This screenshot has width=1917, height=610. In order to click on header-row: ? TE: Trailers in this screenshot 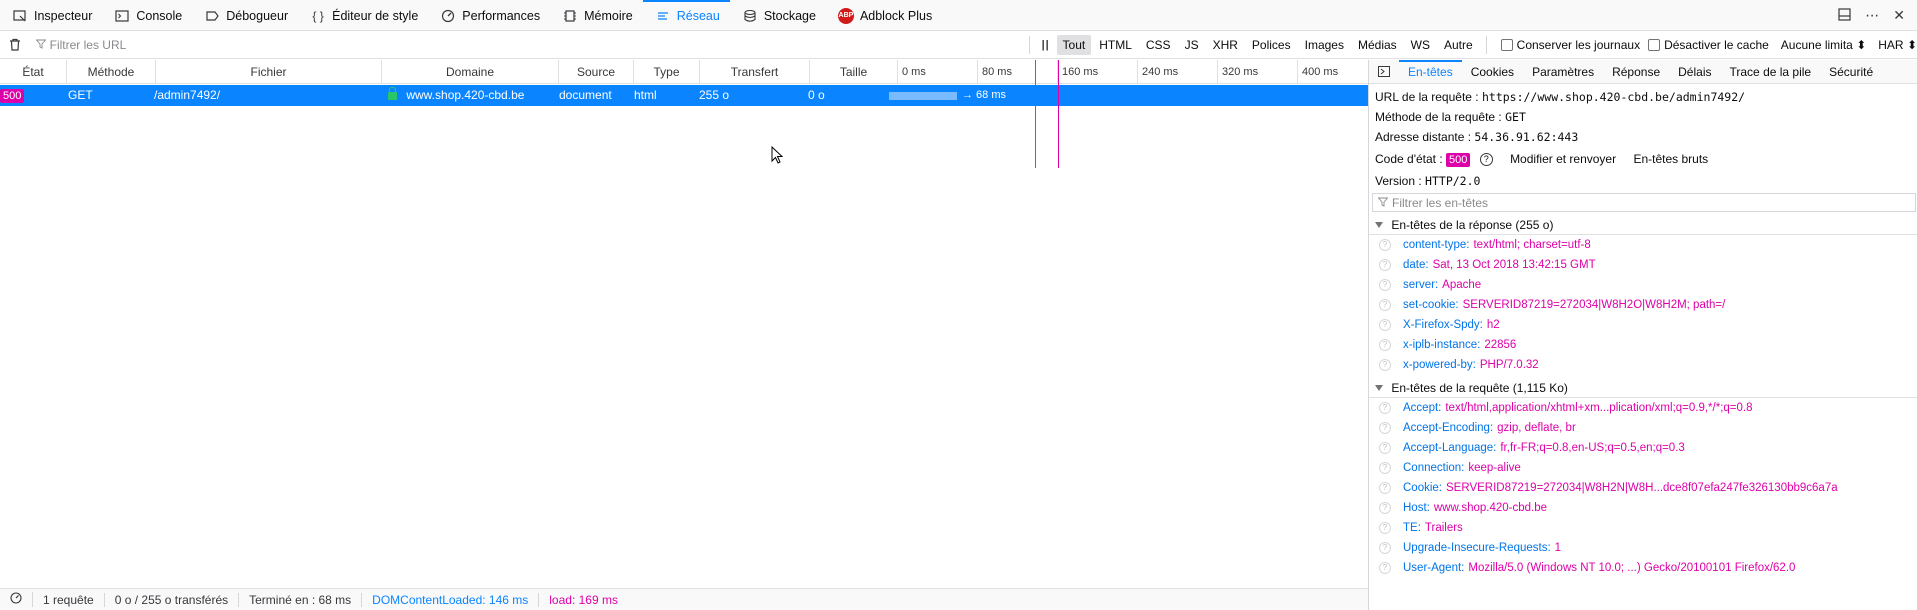, I will do `click(1643, 528)`.